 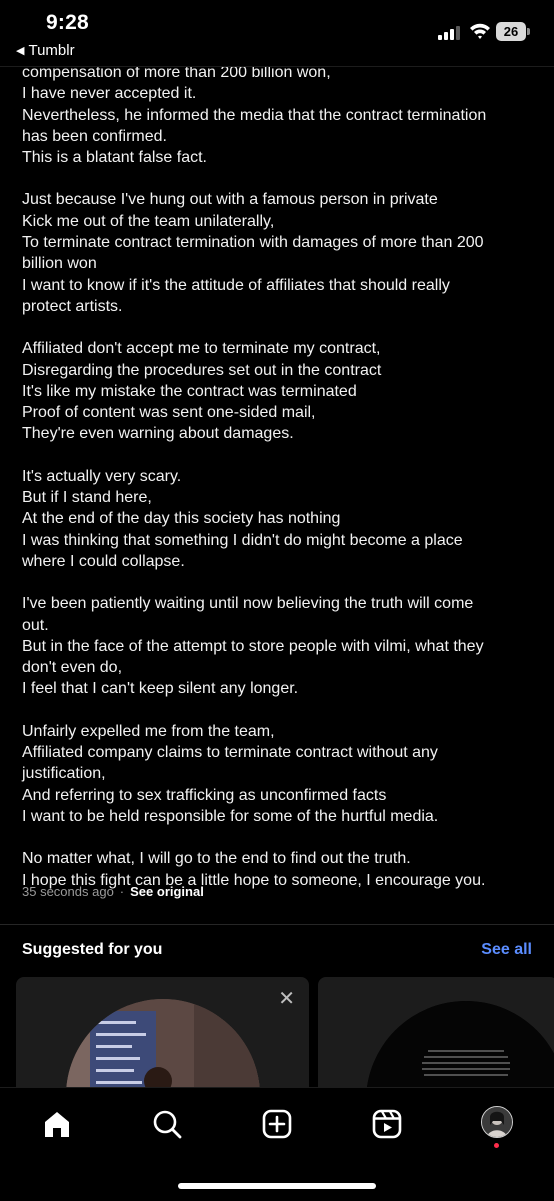 What do you see at coordinates (72, 668) in the screenshot?
I see `post-text-line: don't even do,` at bounding box center [72, 668].